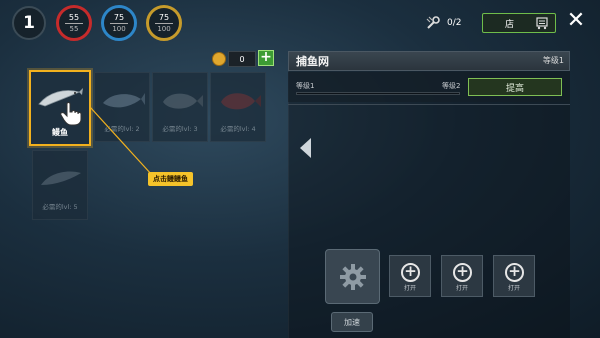  I want to click on hand-pointer-icon, so click(71, 114).